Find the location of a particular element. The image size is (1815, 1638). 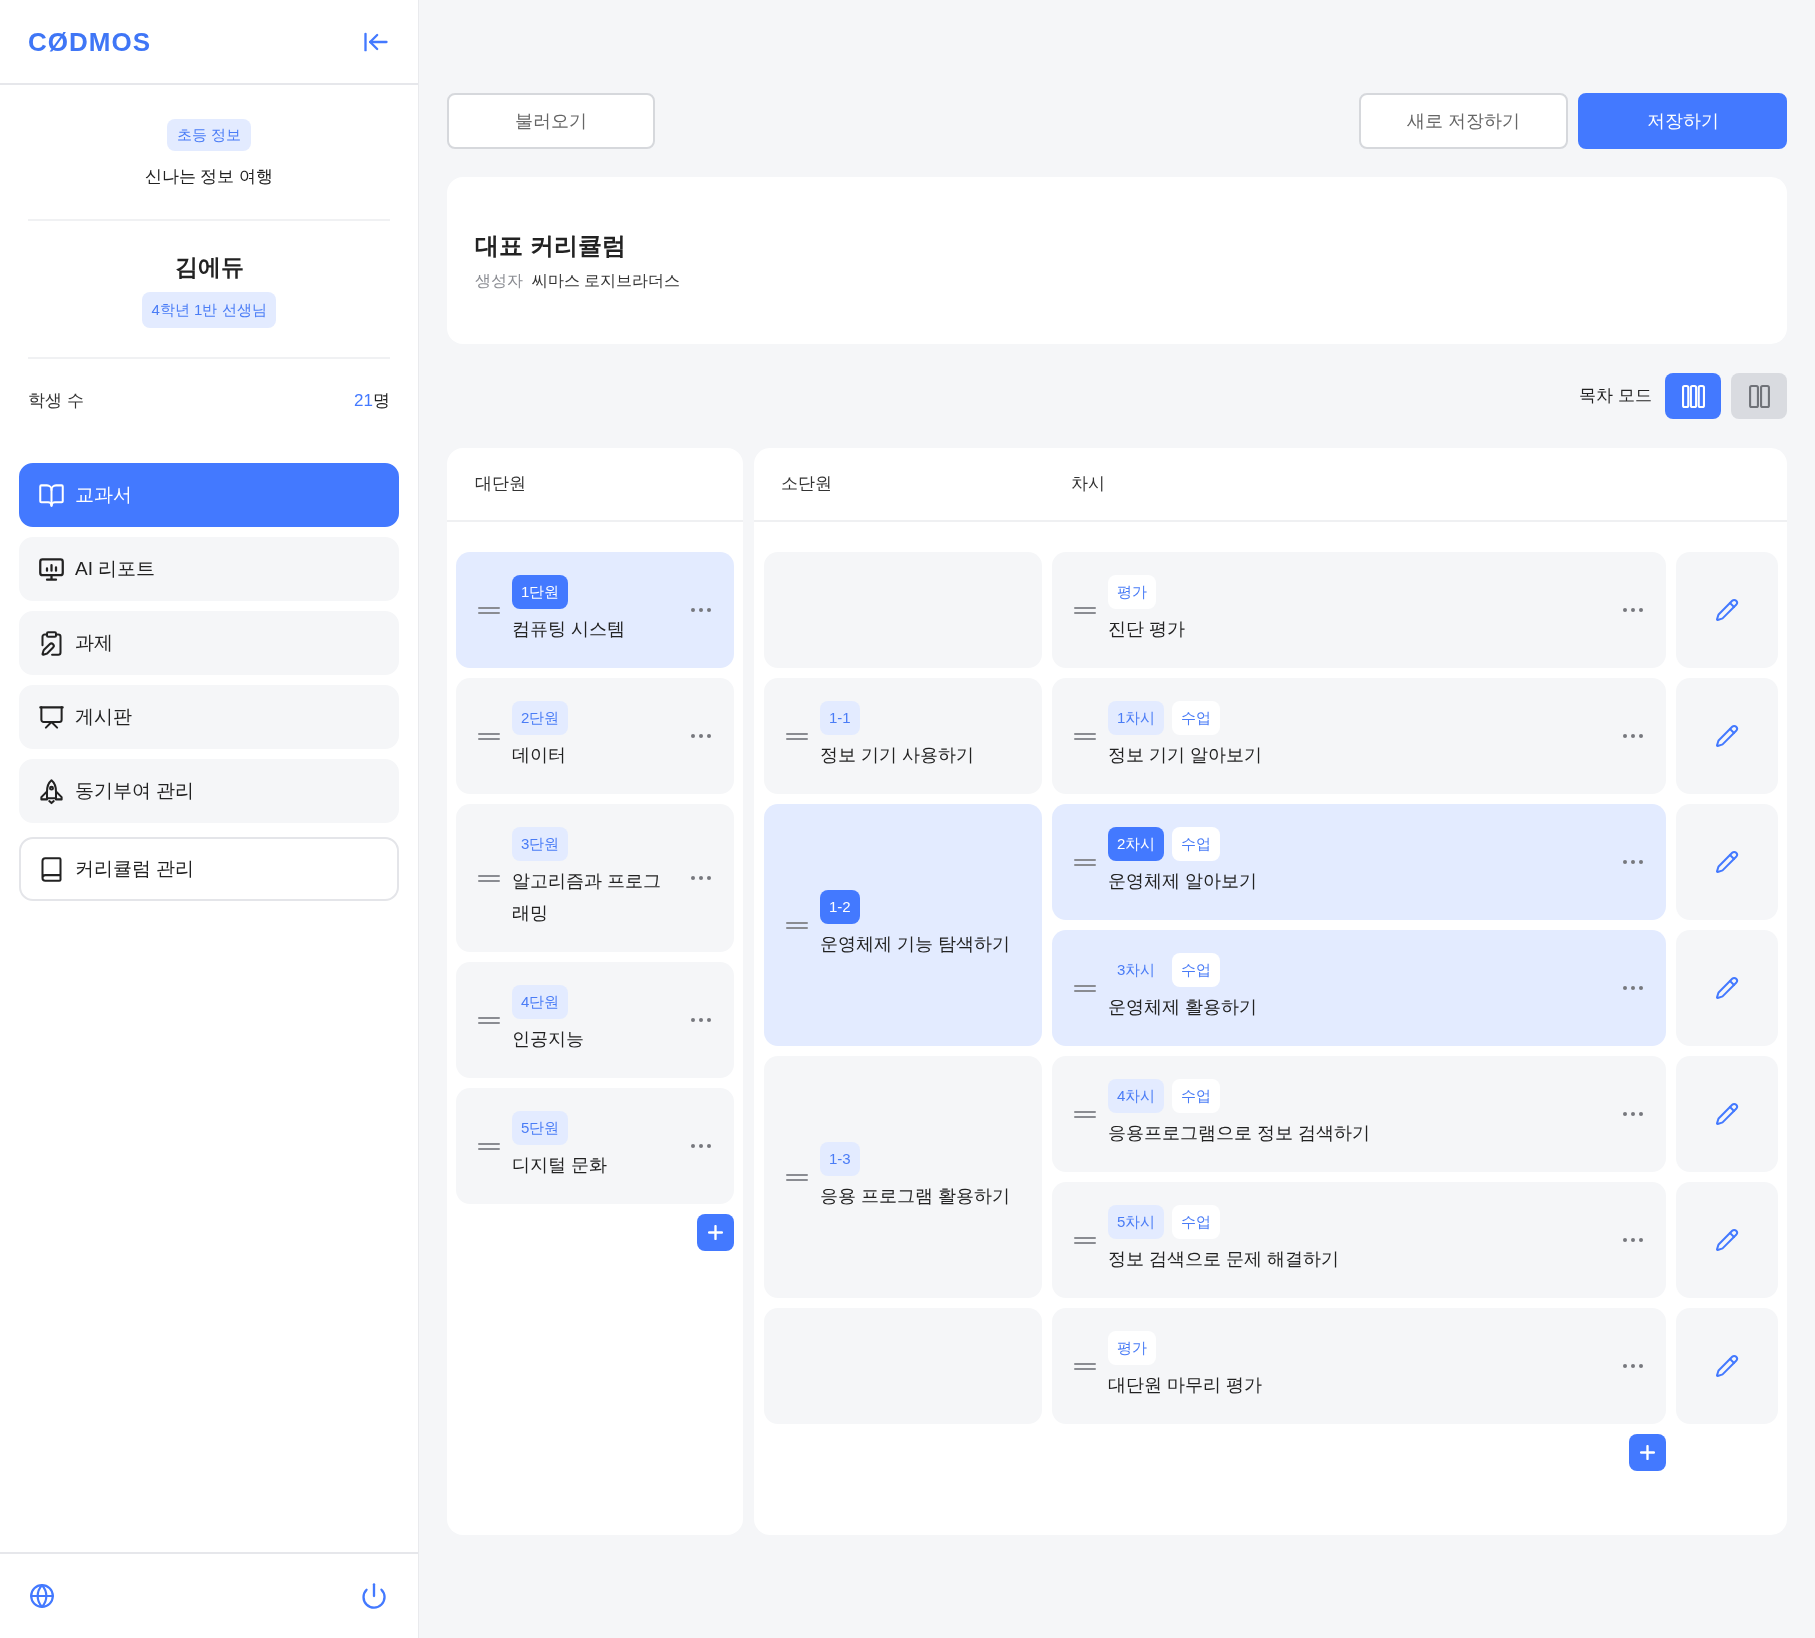

lesson-number-badge: 4차시 is located at coordinates (1136, 1096).